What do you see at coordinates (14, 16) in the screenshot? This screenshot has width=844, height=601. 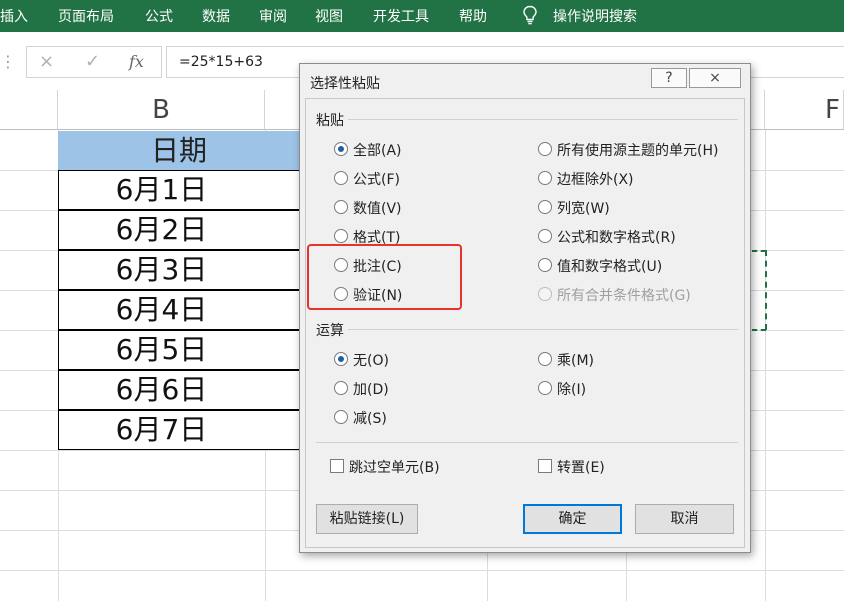 I see `tab-insert: 插入` at bounding box center [14, 16].